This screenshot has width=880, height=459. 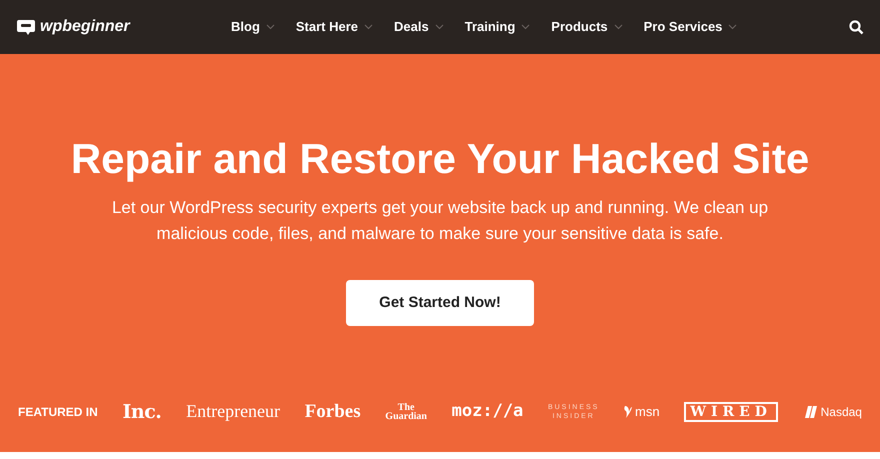 I want to click on nav-link: Start Here, so click(x=335, y=27).